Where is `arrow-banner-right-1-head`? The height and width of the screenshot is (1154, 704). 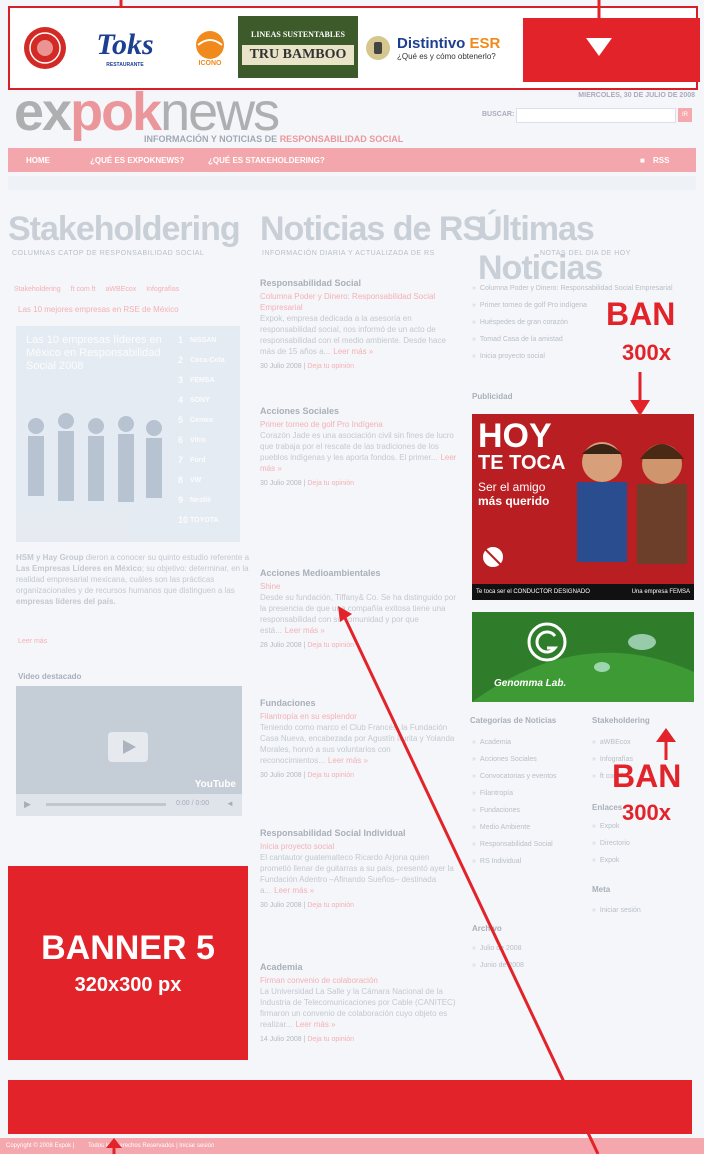
arrow-banner-right-1-head is located at coordinates (640, 408).